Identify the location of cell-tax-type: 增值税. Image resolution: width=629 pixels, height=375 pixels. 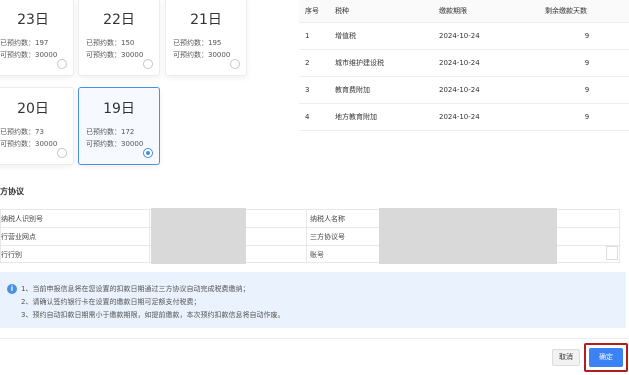
(387, 36).